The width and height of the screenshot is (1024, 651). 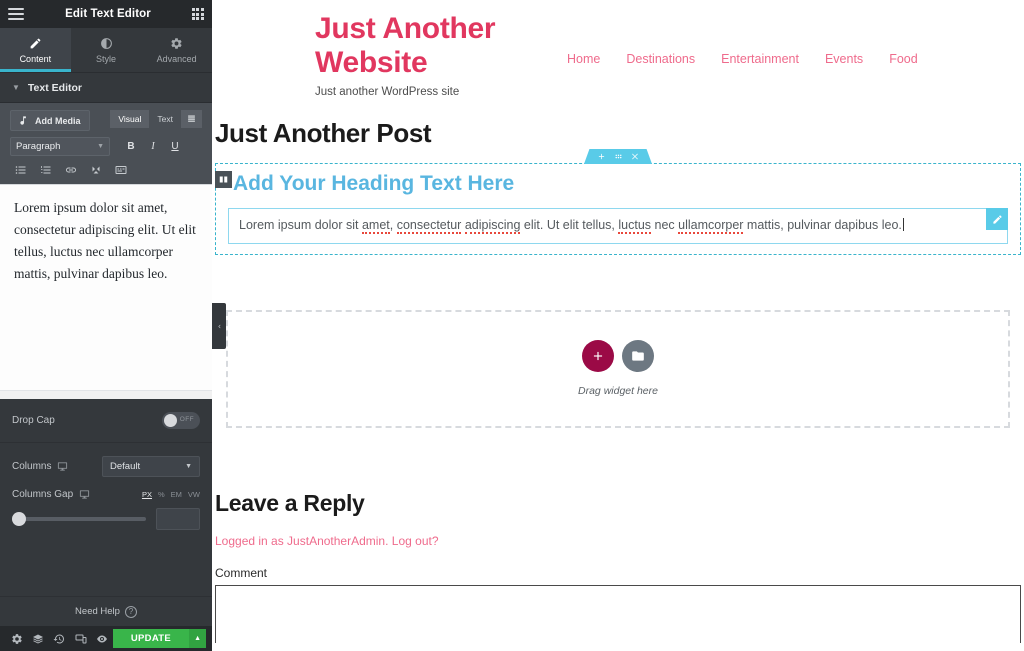 I want to click on text-part-before: Lorem ipsum dolor sit, so click(x=300, y=225).